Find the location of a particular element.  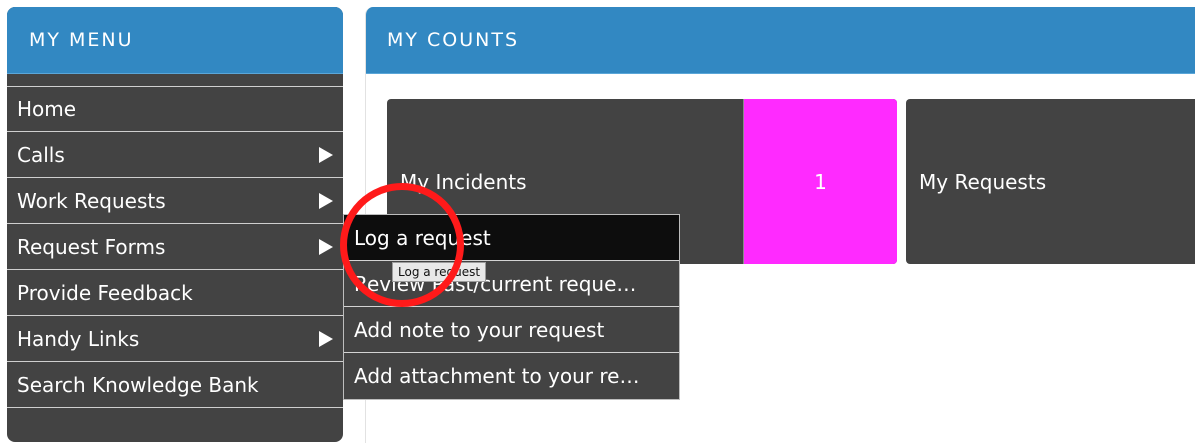

menu-item-label: Search Knowledge Bank is located at coordinates (138, 384).